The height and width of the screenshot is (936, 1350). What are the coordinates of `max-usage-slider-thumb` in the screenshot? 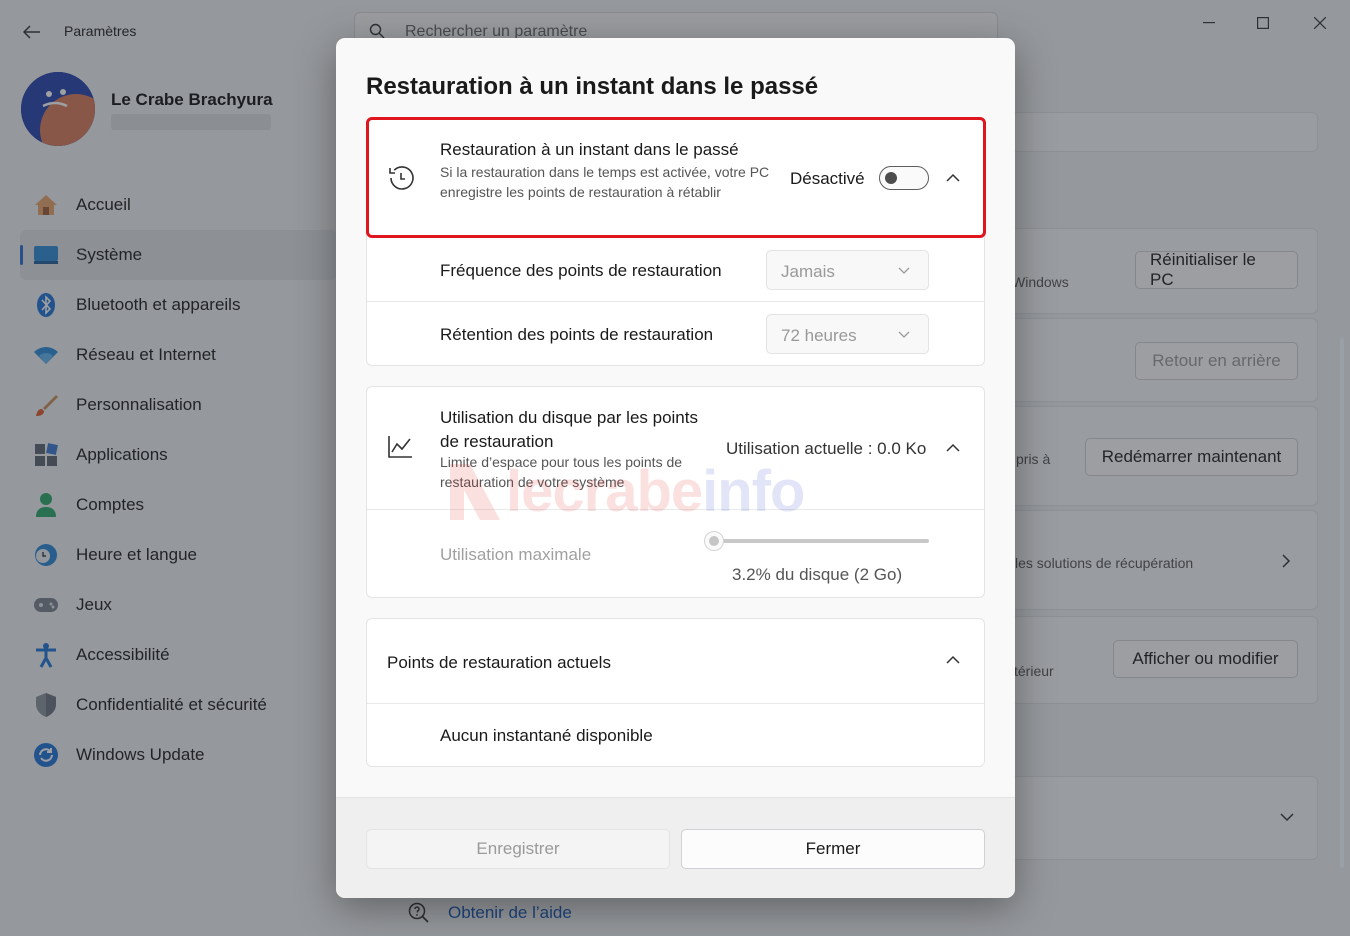 It's located at (714, 541).